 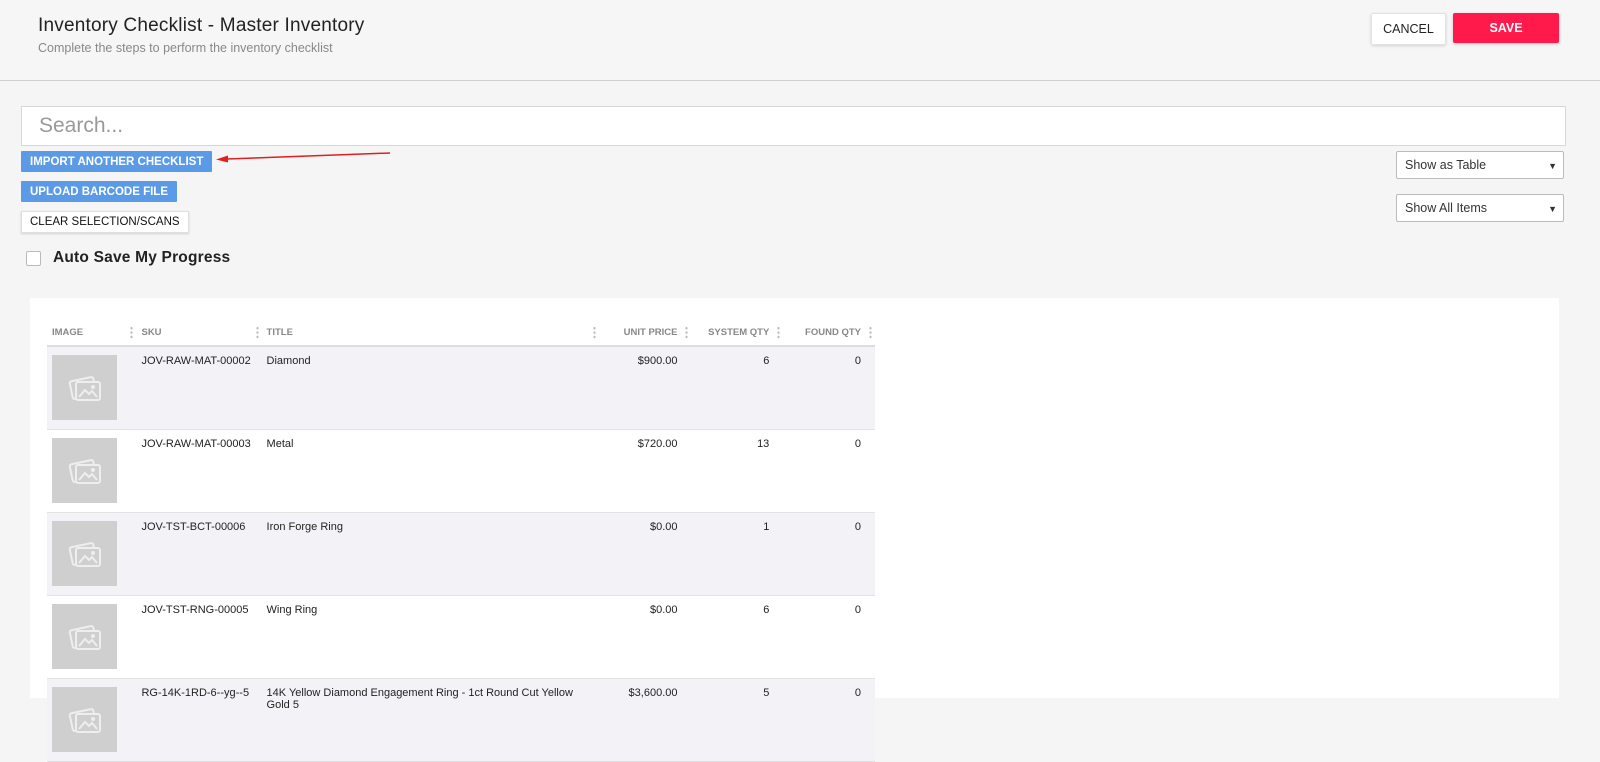 What do you see at coordinates (737, 554) in the screenshot?
I see `system-qty-cell: 1` at bounding box center [737, 554].